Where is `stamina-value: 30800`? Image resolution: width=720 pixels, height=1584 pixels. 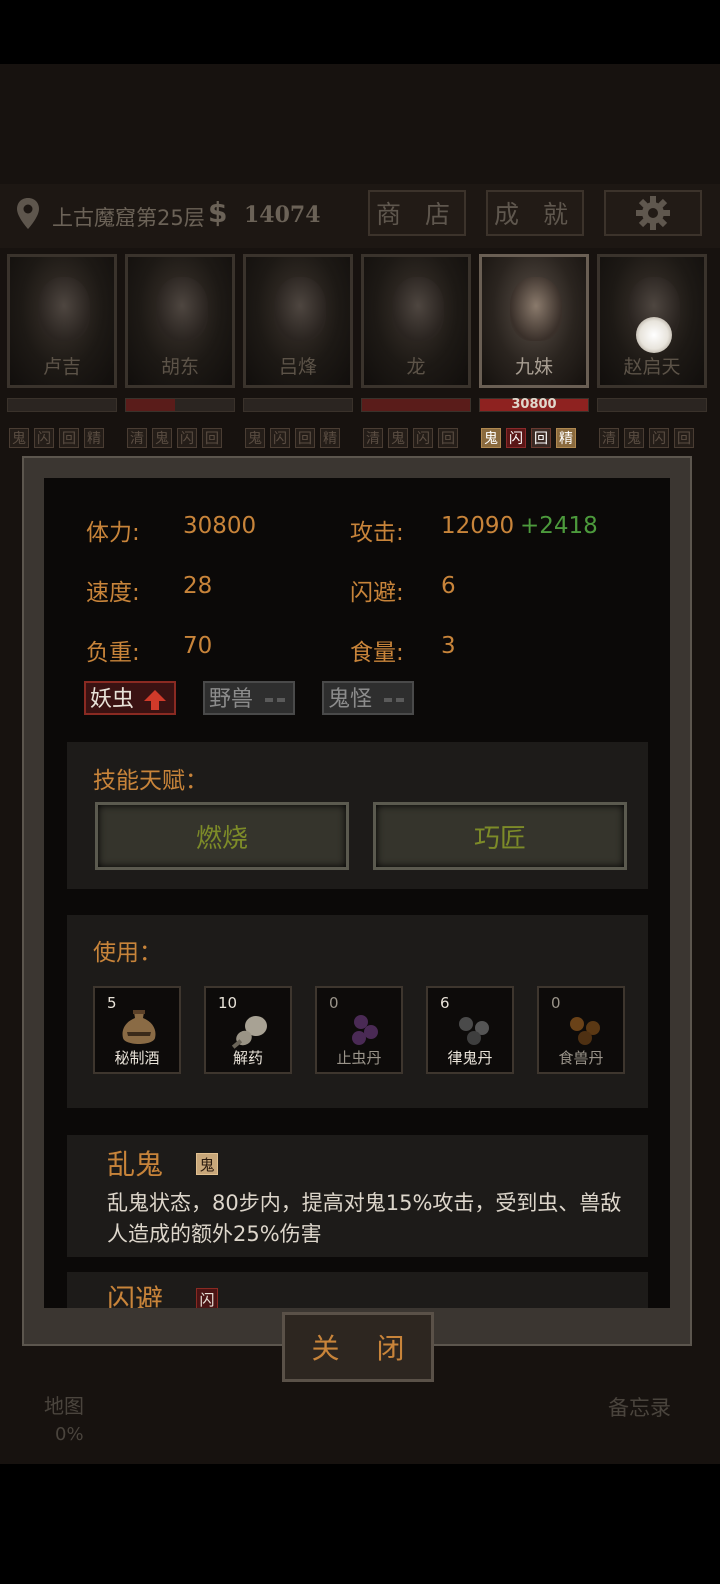
stamina-value: 30800 is located at coordinates (220, 526).